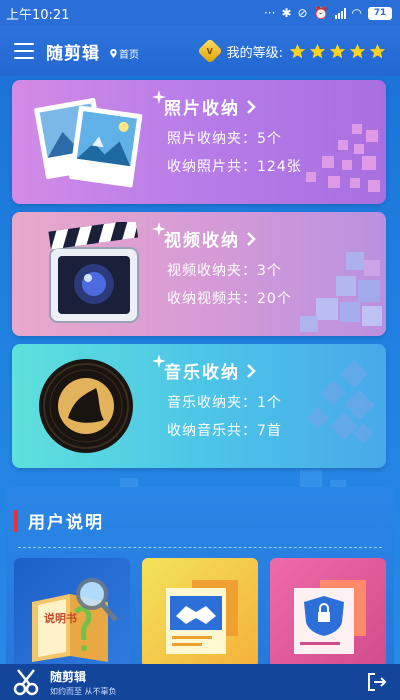 This screenshot has width=400, height=700. What do you see at coordinates (377, 682) in the screenshot?
I see `logout-icon` at bounding box center [377, 682].